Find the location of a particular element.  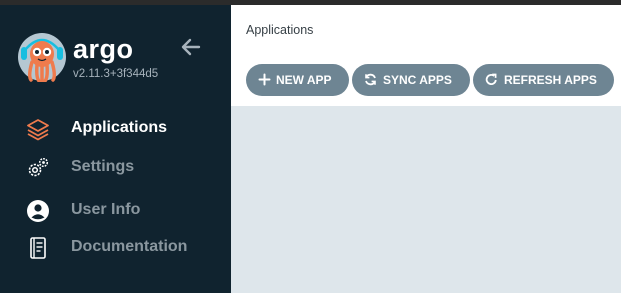

layers-icon is located at coordinates (38, 130).